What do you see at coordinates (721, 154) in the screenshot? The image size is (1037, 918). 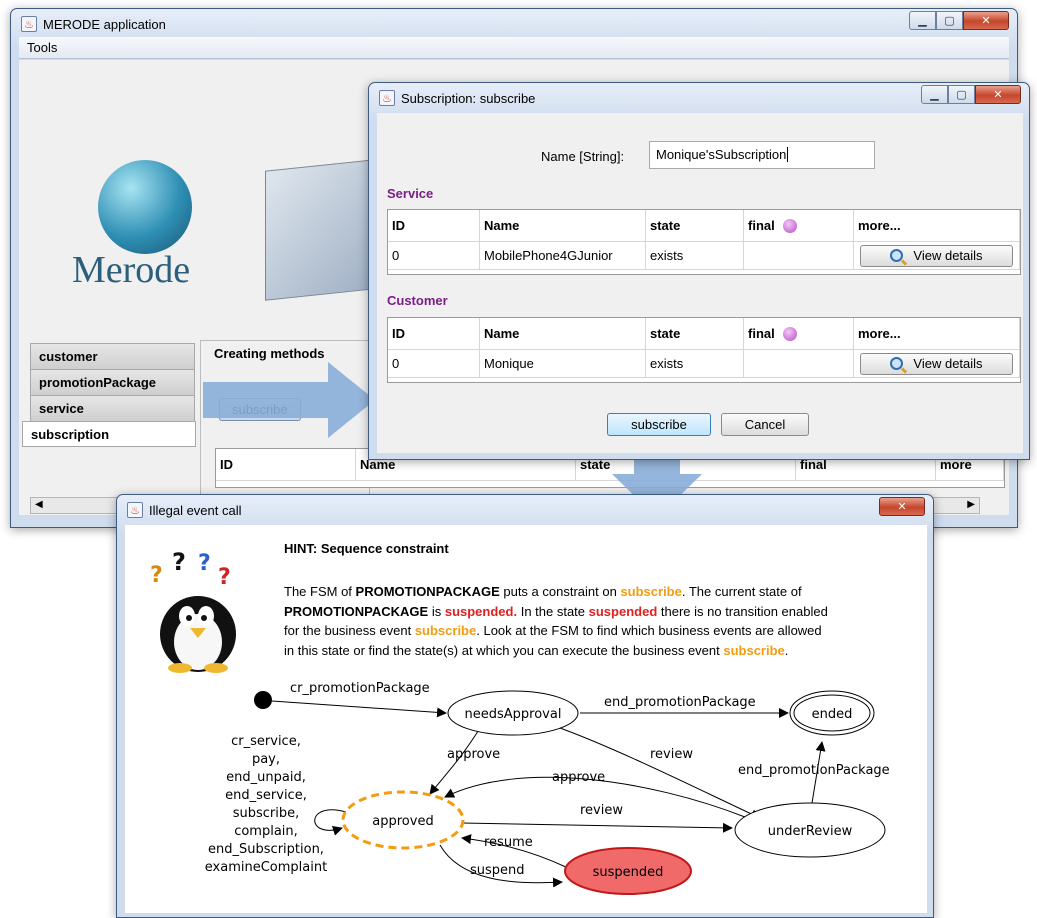 I see `name-input-value: Monique'sSubscription` at bounding box center [721, 154].